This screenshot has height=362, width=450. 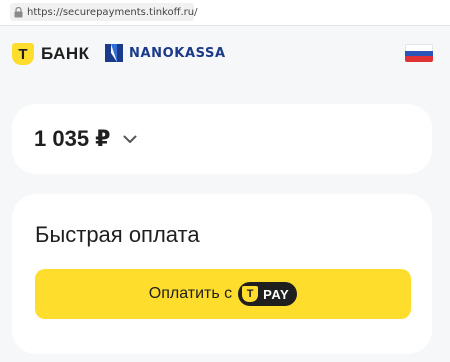 What do you see at coordinates (112, 12) in the screenshot?
I see `url-text: https://securepayments.tinkoff.ru/` at bounding box center [112, 12].